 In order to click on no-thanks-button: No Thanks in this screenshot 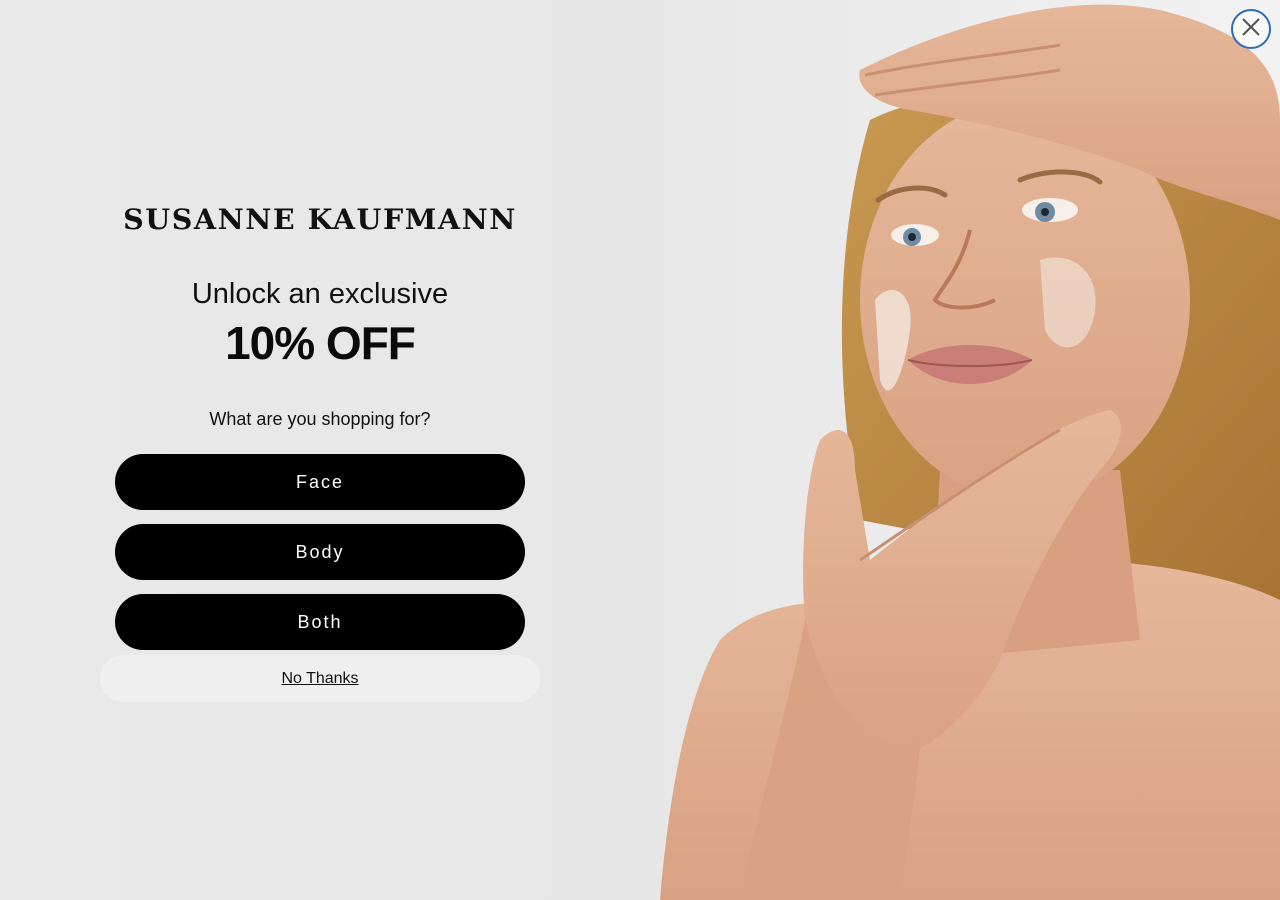, I will do `click(320, 678)`.